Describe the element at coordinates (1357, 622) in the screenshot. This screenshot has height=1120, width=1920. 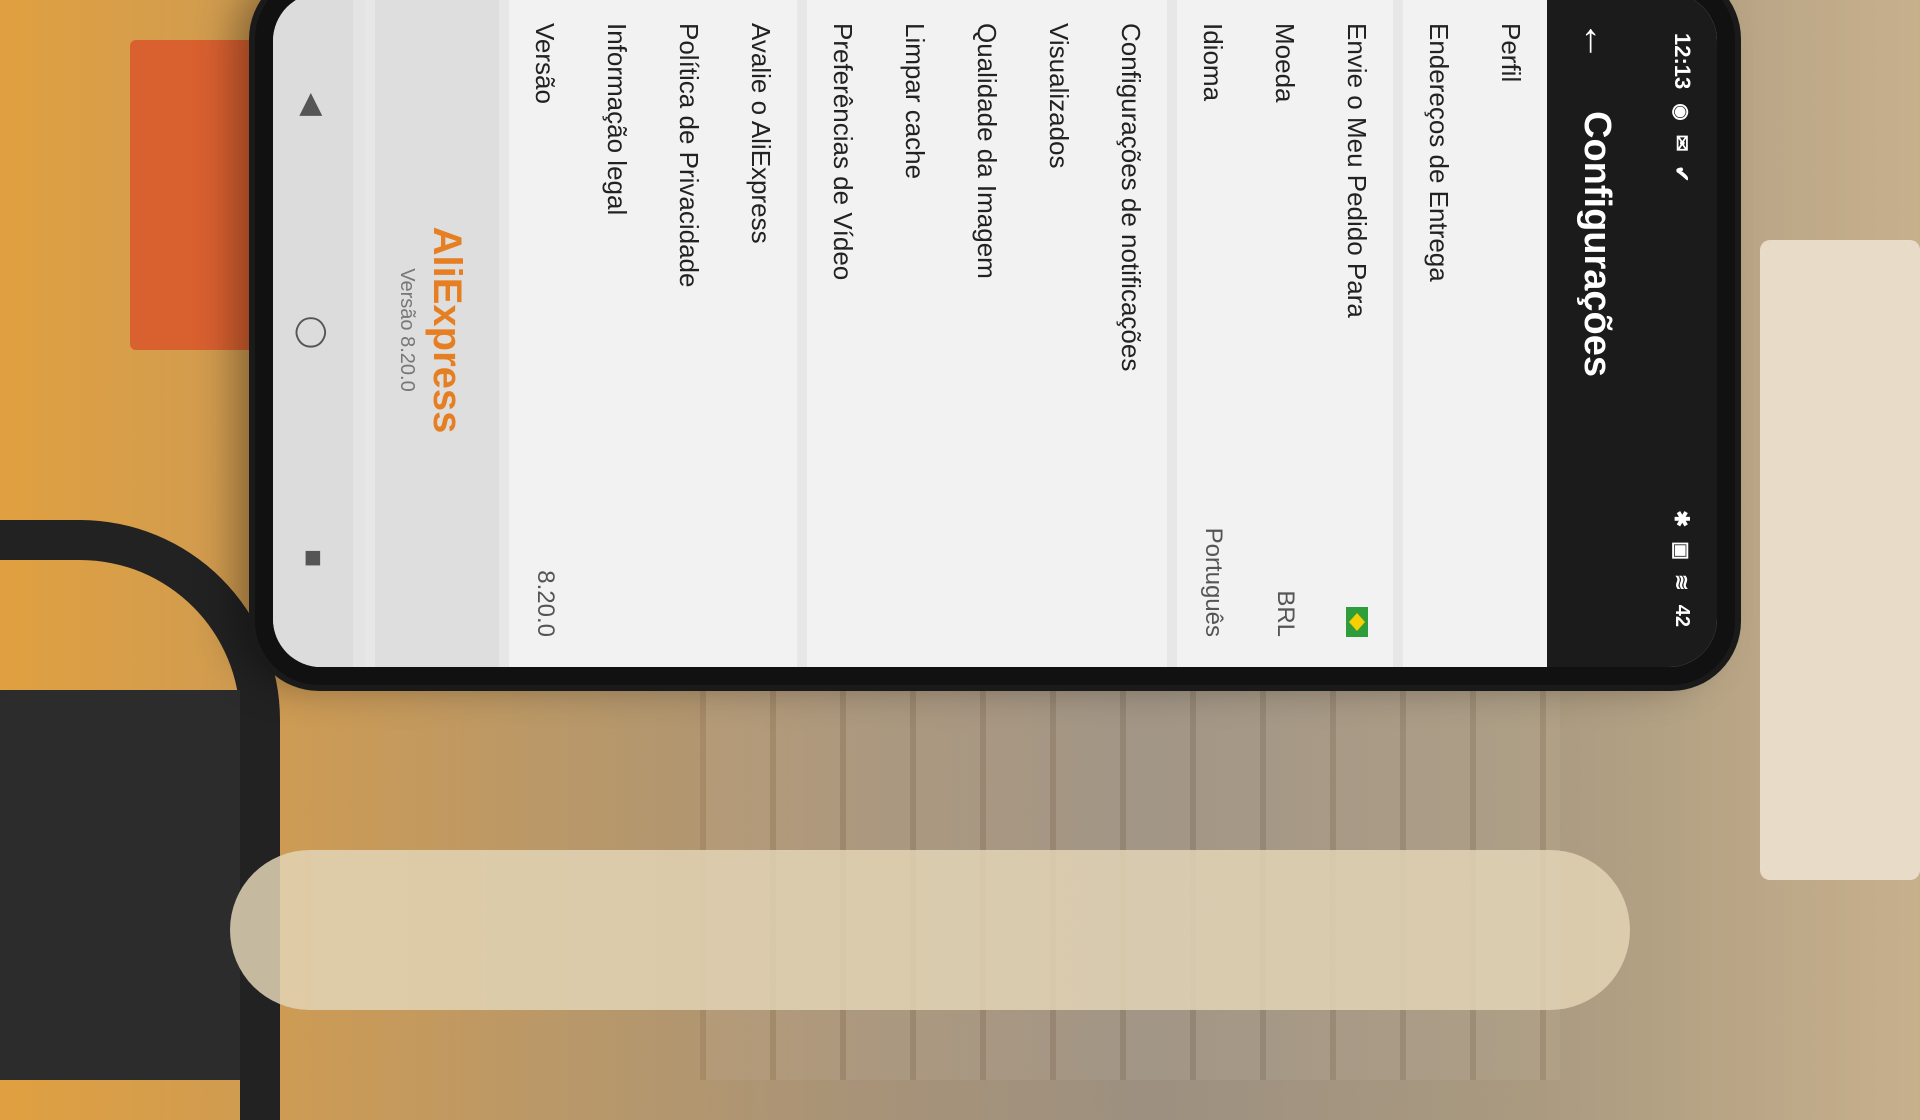
I see `brazil-flag-icon` at that location.